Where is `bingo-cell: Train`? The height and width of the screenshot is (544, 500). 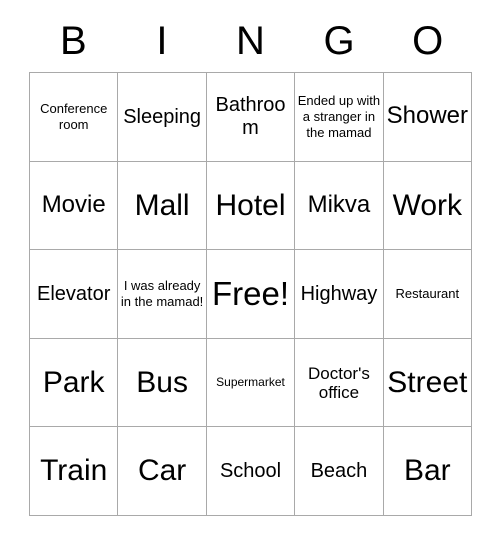
bingo-cell: Train is located at coordinates (74, 471).